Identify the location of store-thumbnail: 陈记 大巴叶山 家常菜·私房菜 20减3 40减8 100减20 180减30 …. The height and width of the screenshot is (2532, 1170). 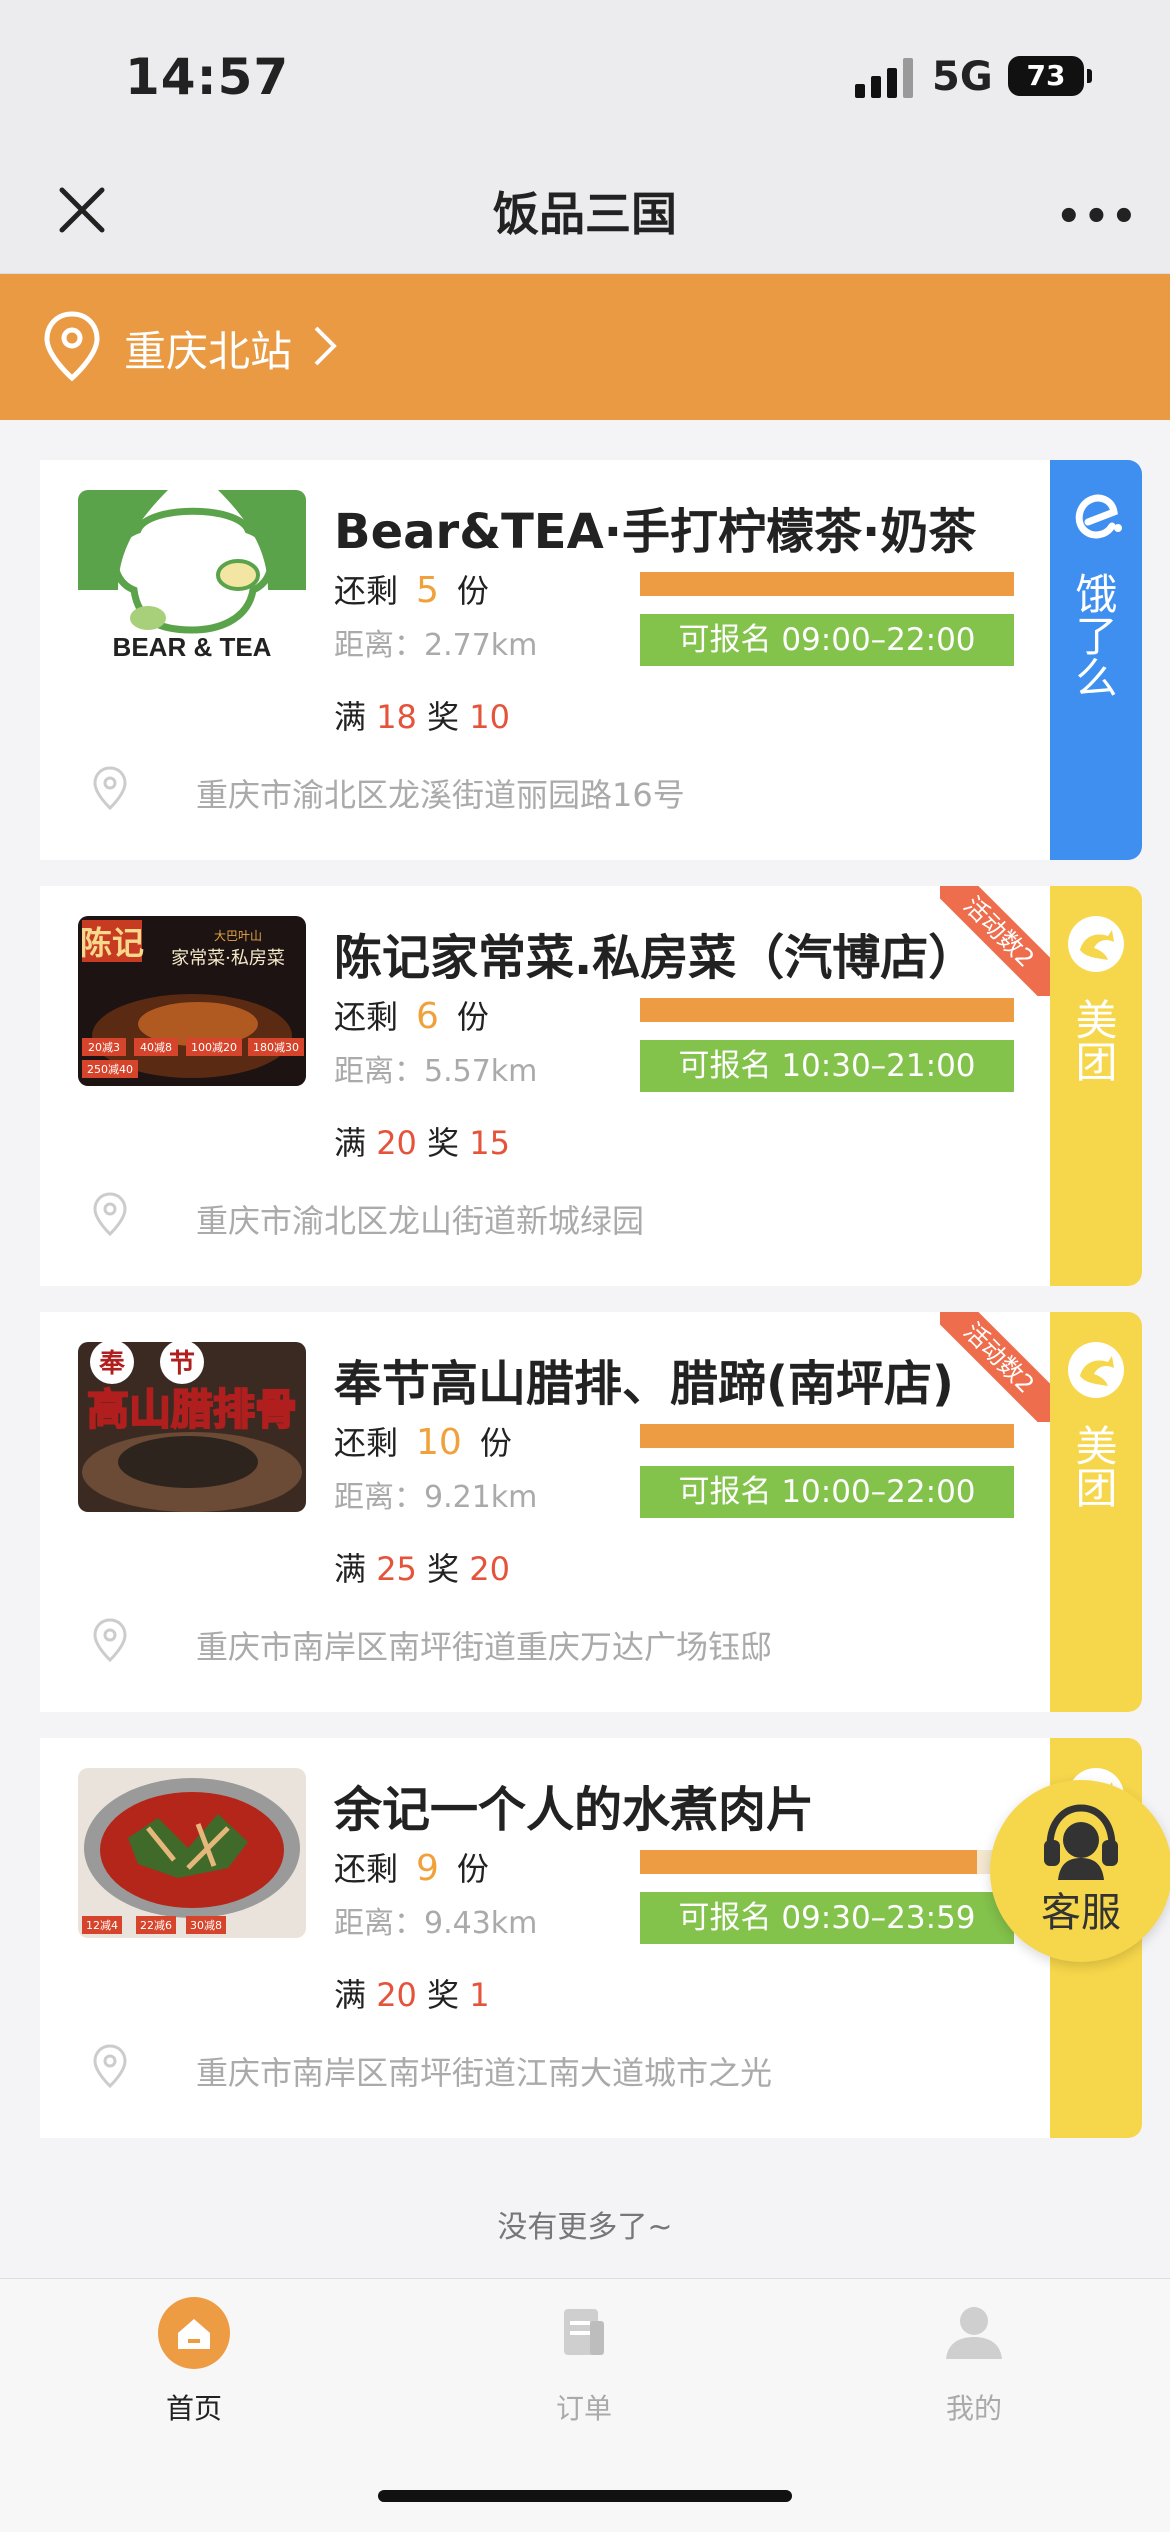
(192, 1001).